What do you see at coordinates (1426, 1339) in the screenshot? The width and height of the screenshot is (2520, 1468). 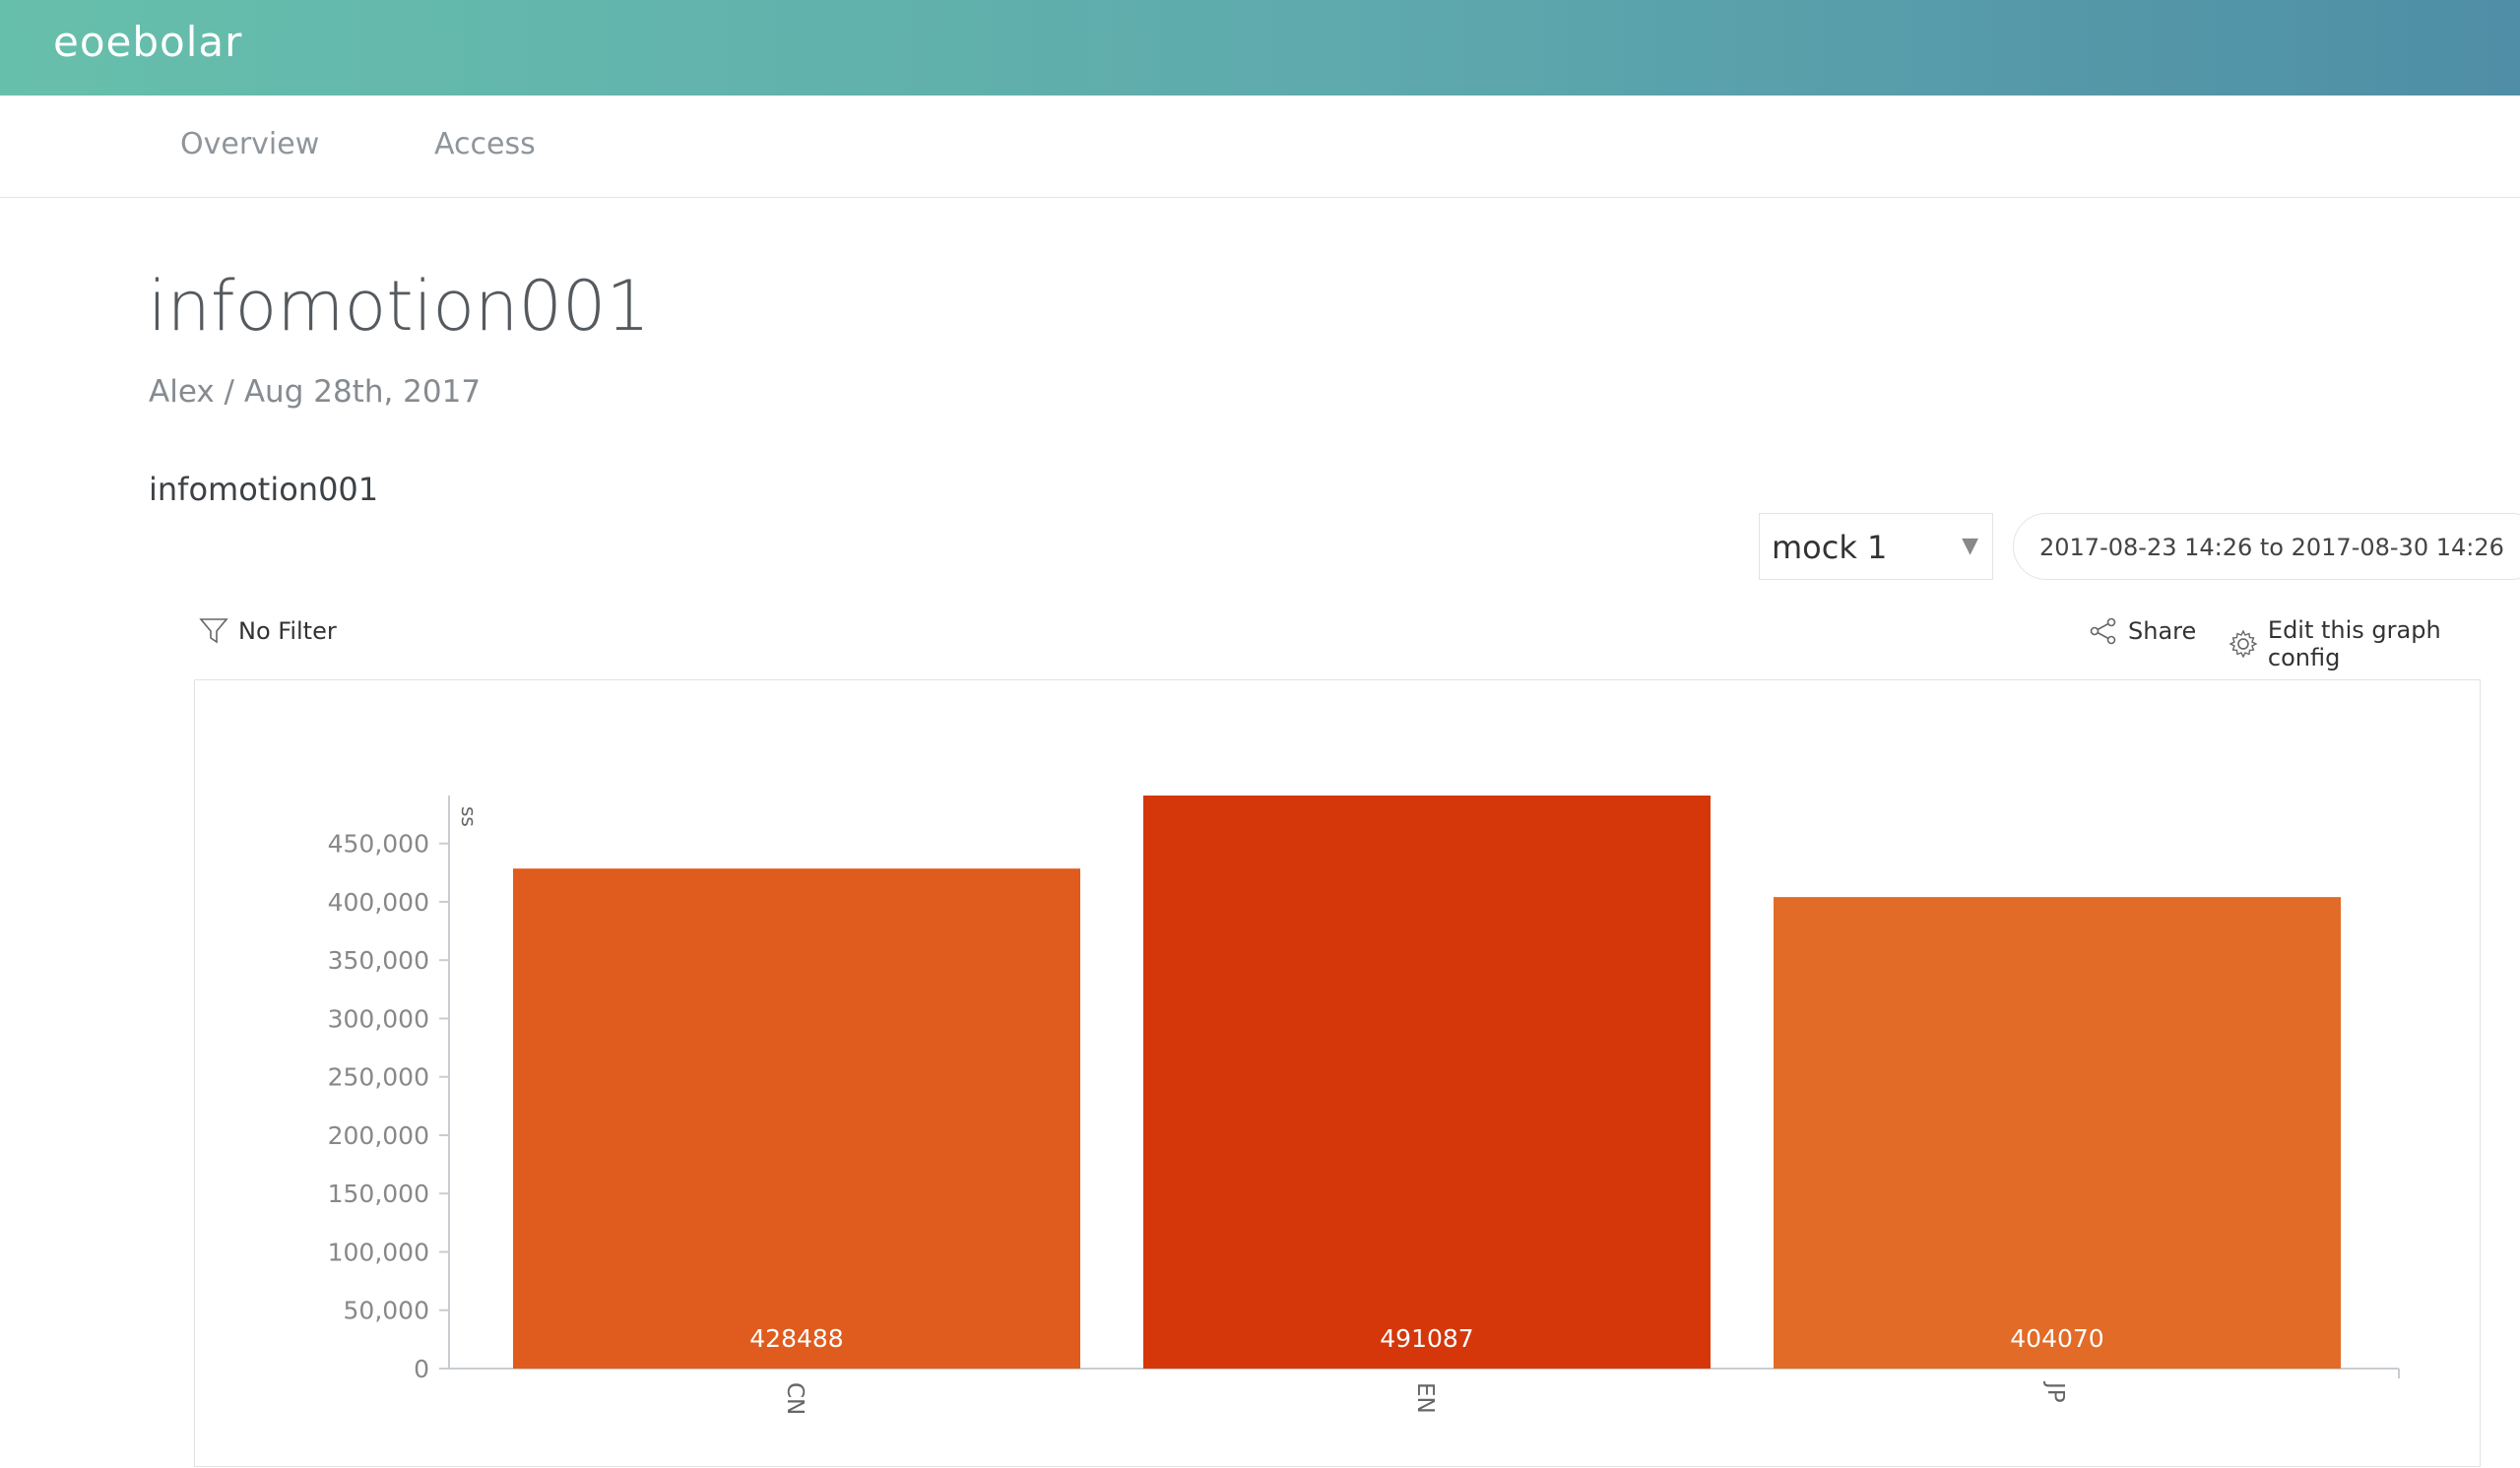 I see `bar-data-label: 491087` at bounding box center [1426, 1339].